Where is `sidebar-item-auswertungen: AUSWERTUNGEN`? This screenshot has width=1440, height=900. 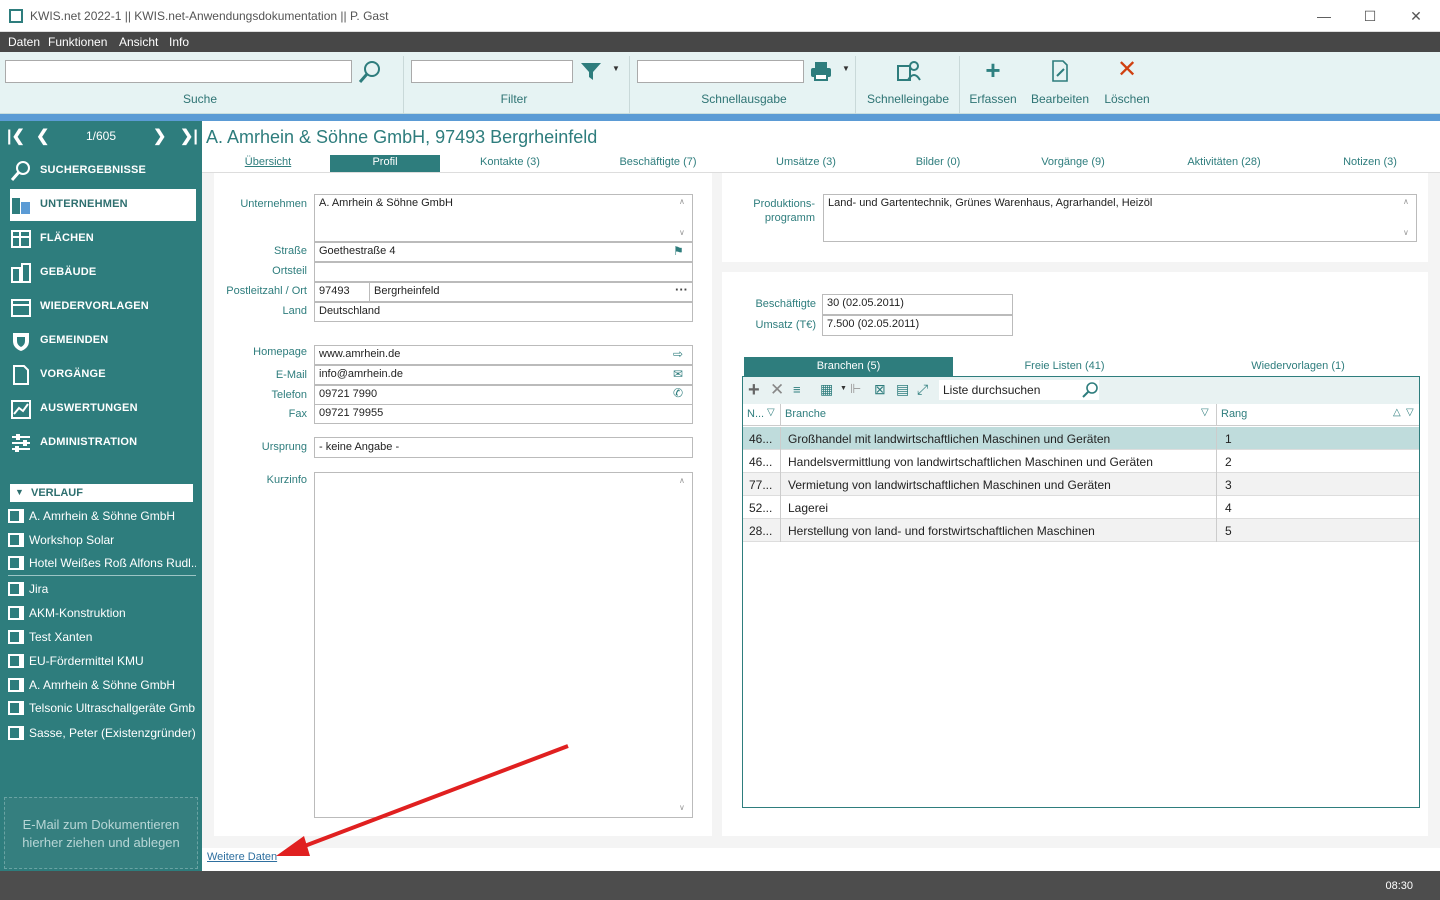
sidebar-item-auswertungen: AUSWERTUNGEN is located at coordinates (103, 409).